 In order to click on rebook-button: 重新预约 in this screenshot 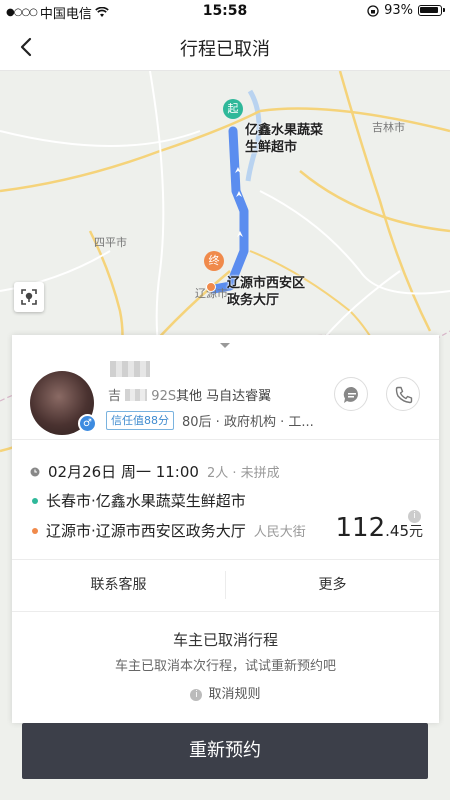, I will do `click(225, 751)`.